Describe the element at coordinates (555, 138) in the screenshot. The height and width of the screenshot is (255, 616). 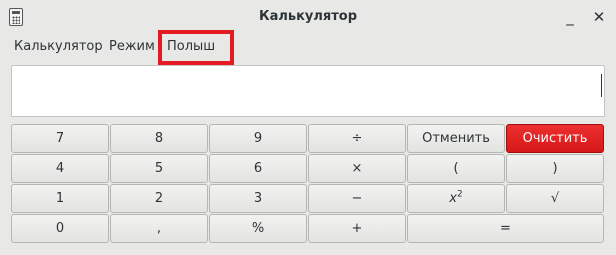
I see `clear-button: Очистить` at that location.